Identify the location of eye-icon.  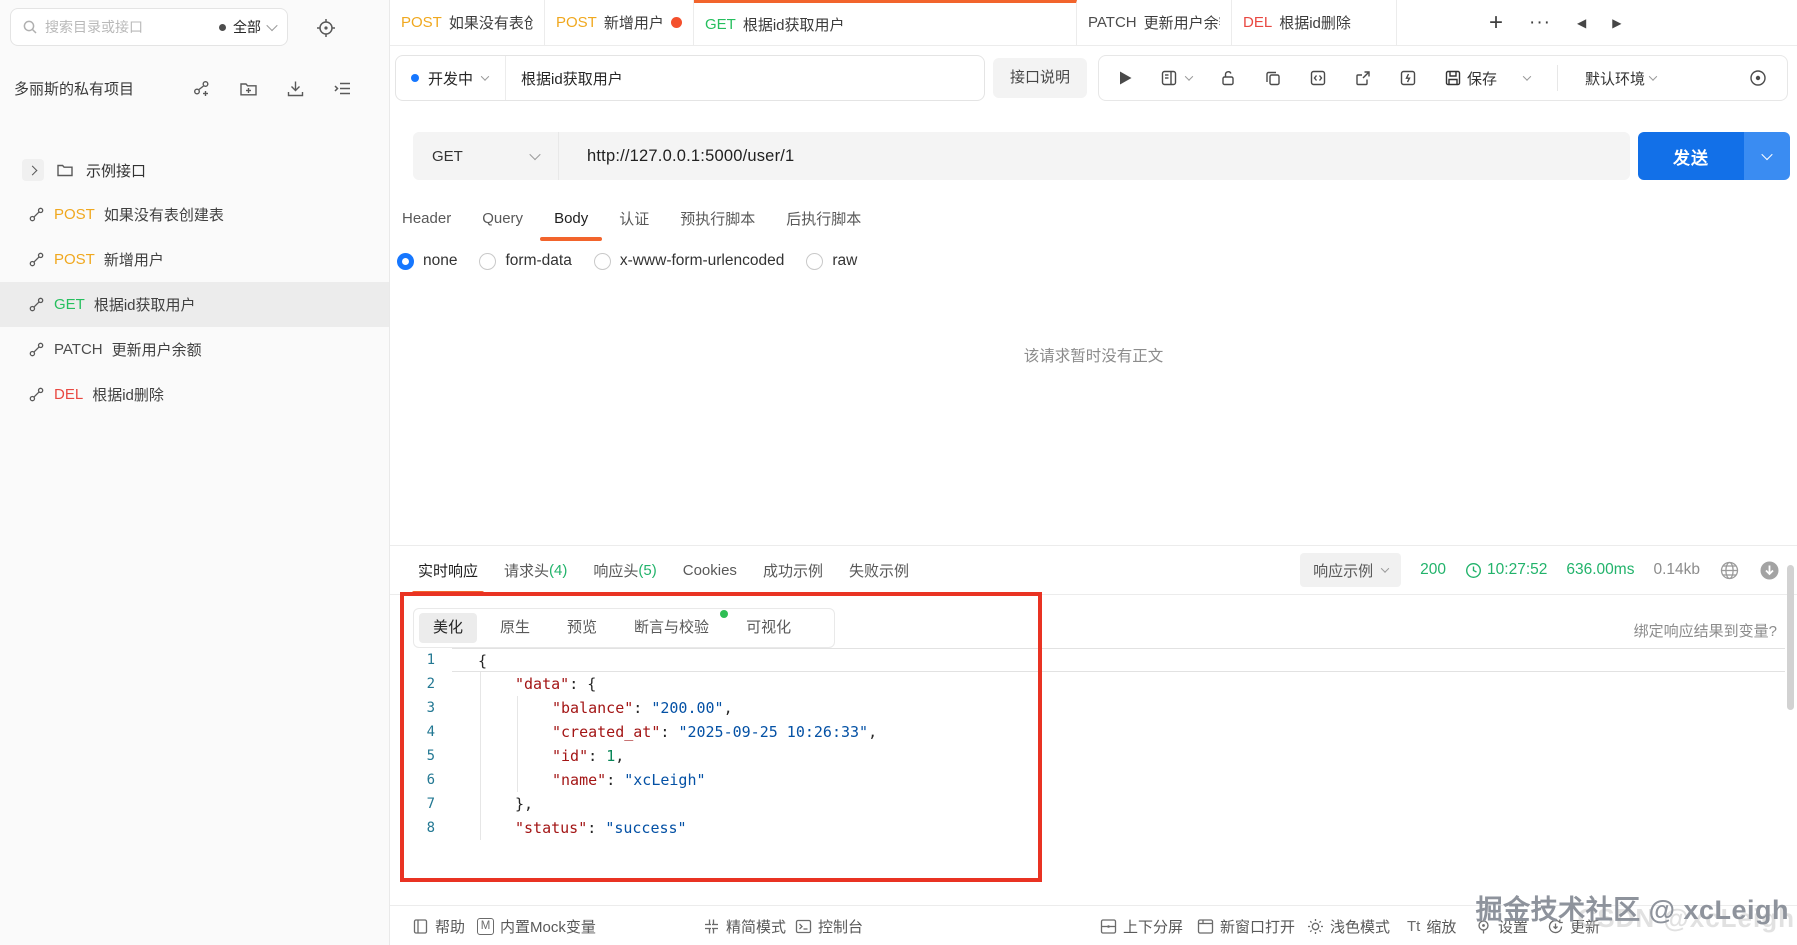
(1758, 78).